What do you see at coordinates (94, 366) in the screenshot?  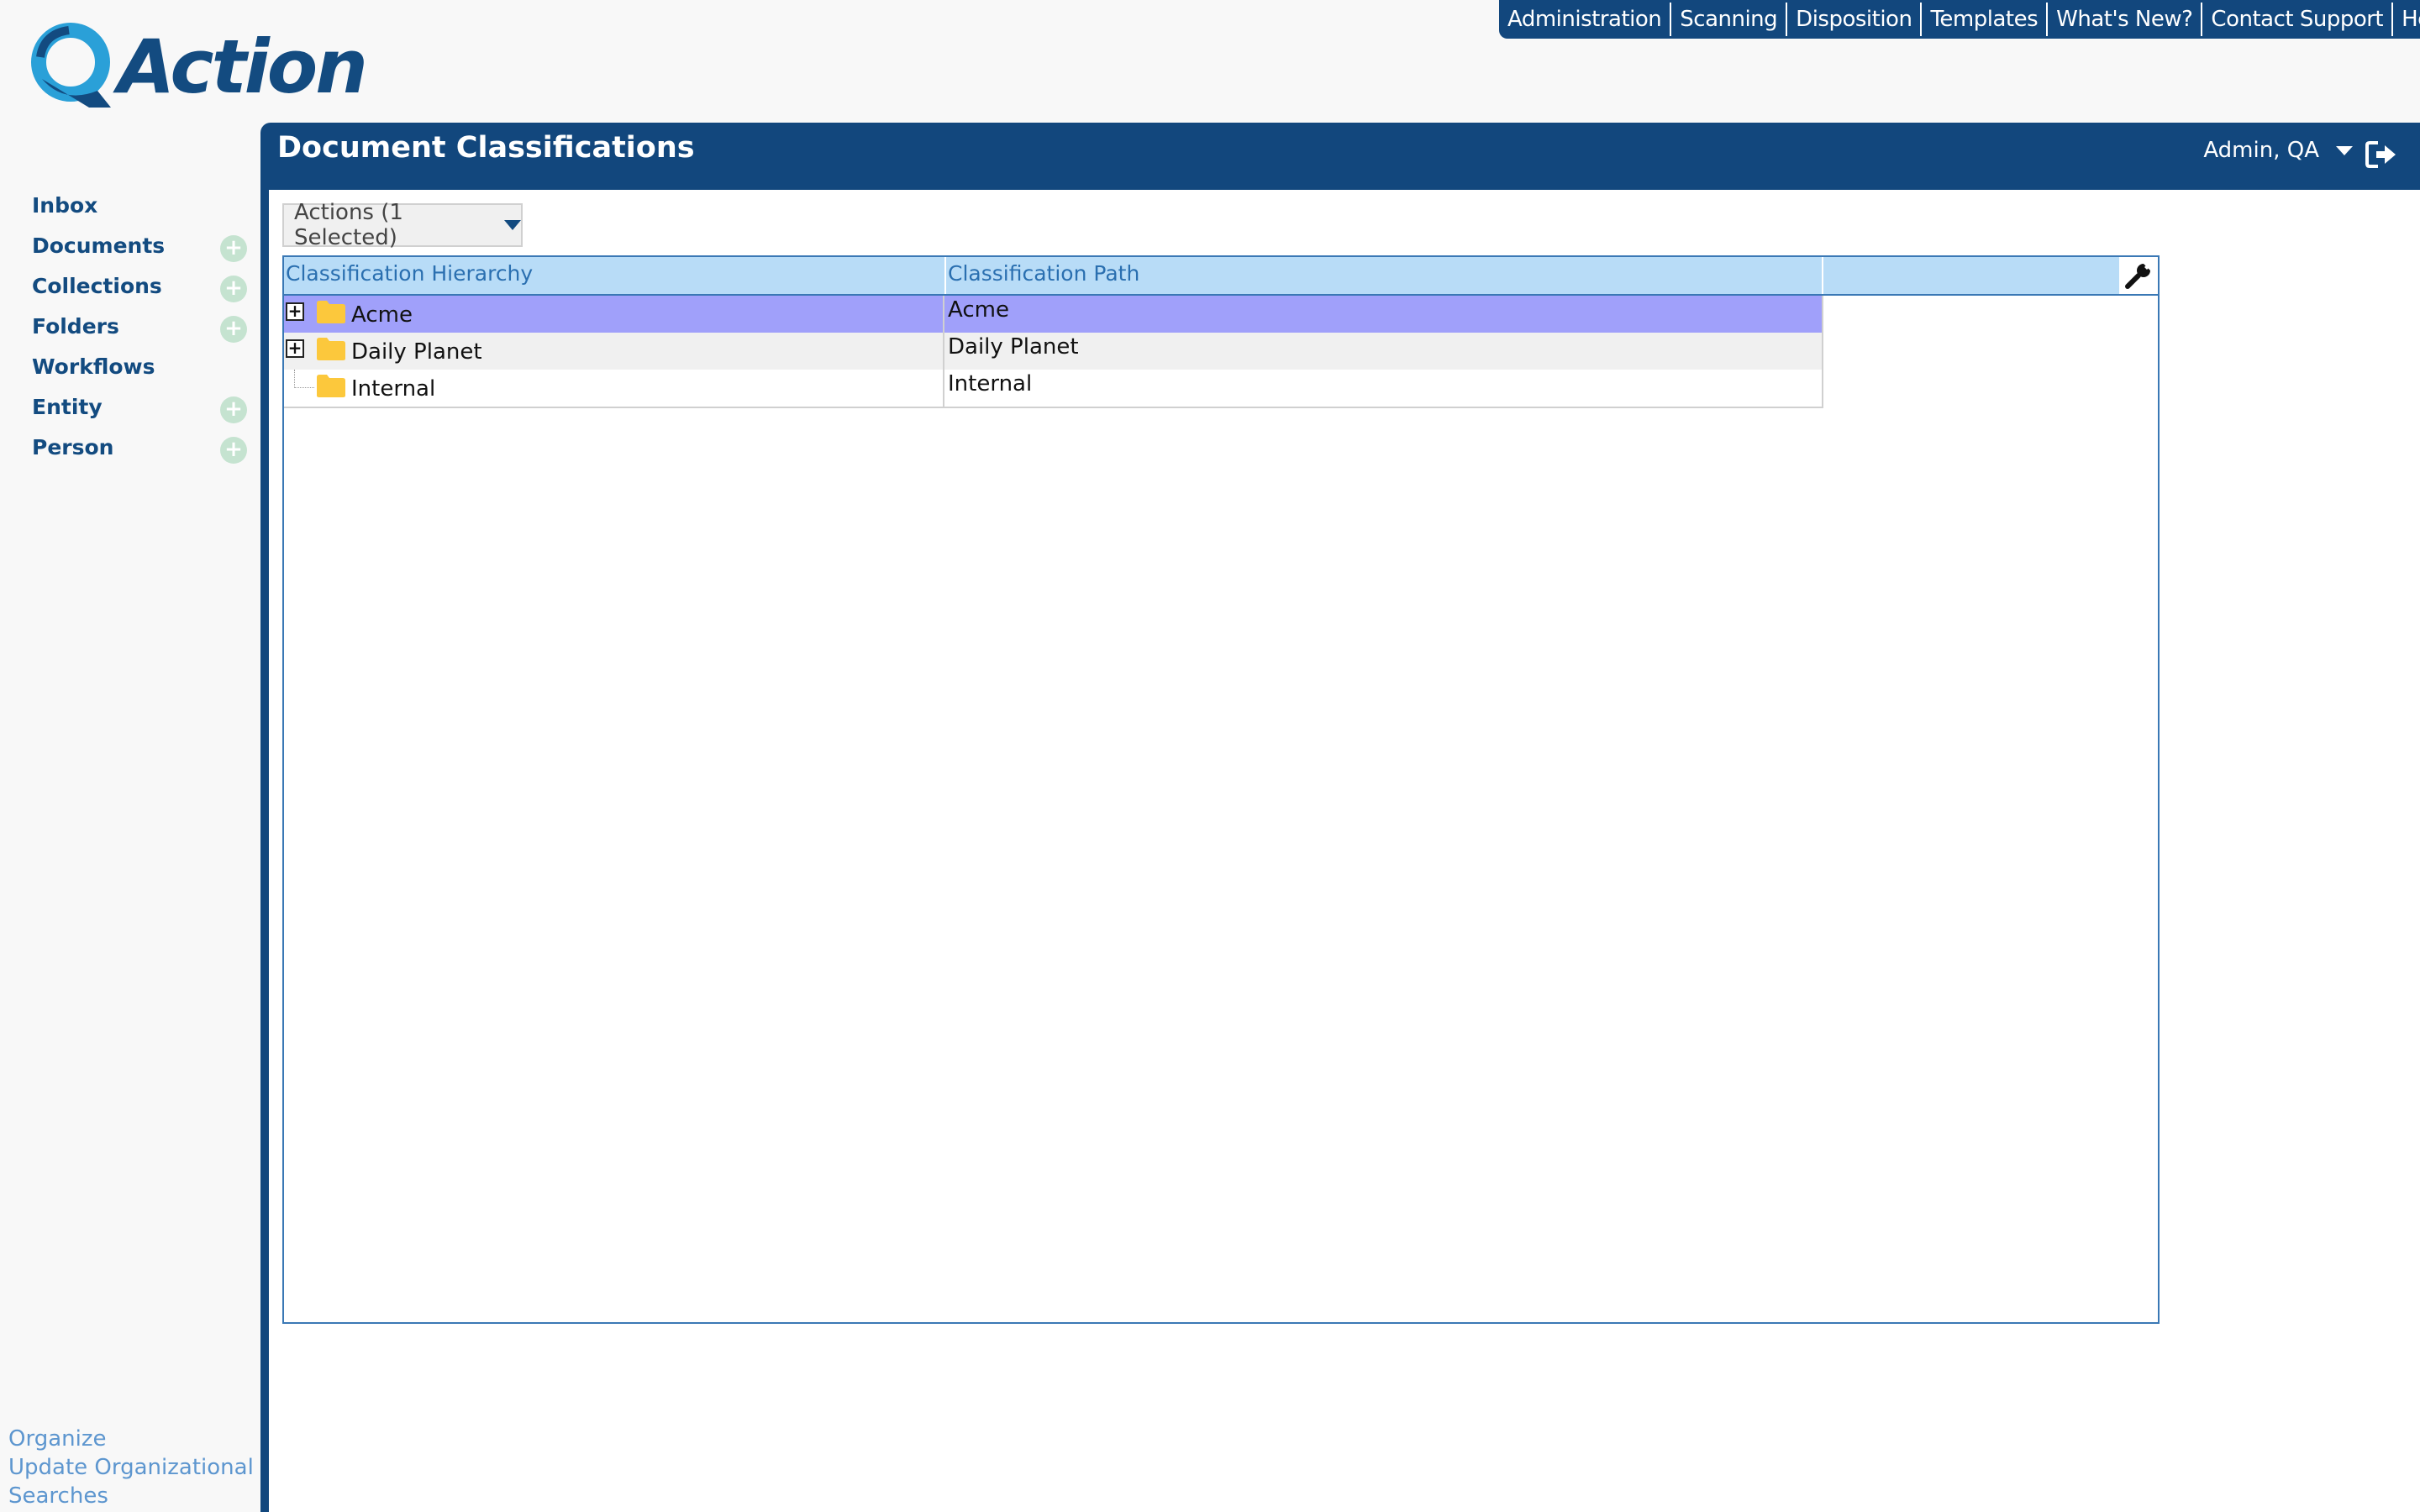 I see `sidebar-item-label: Workflows` at bounding box center [94, 366].